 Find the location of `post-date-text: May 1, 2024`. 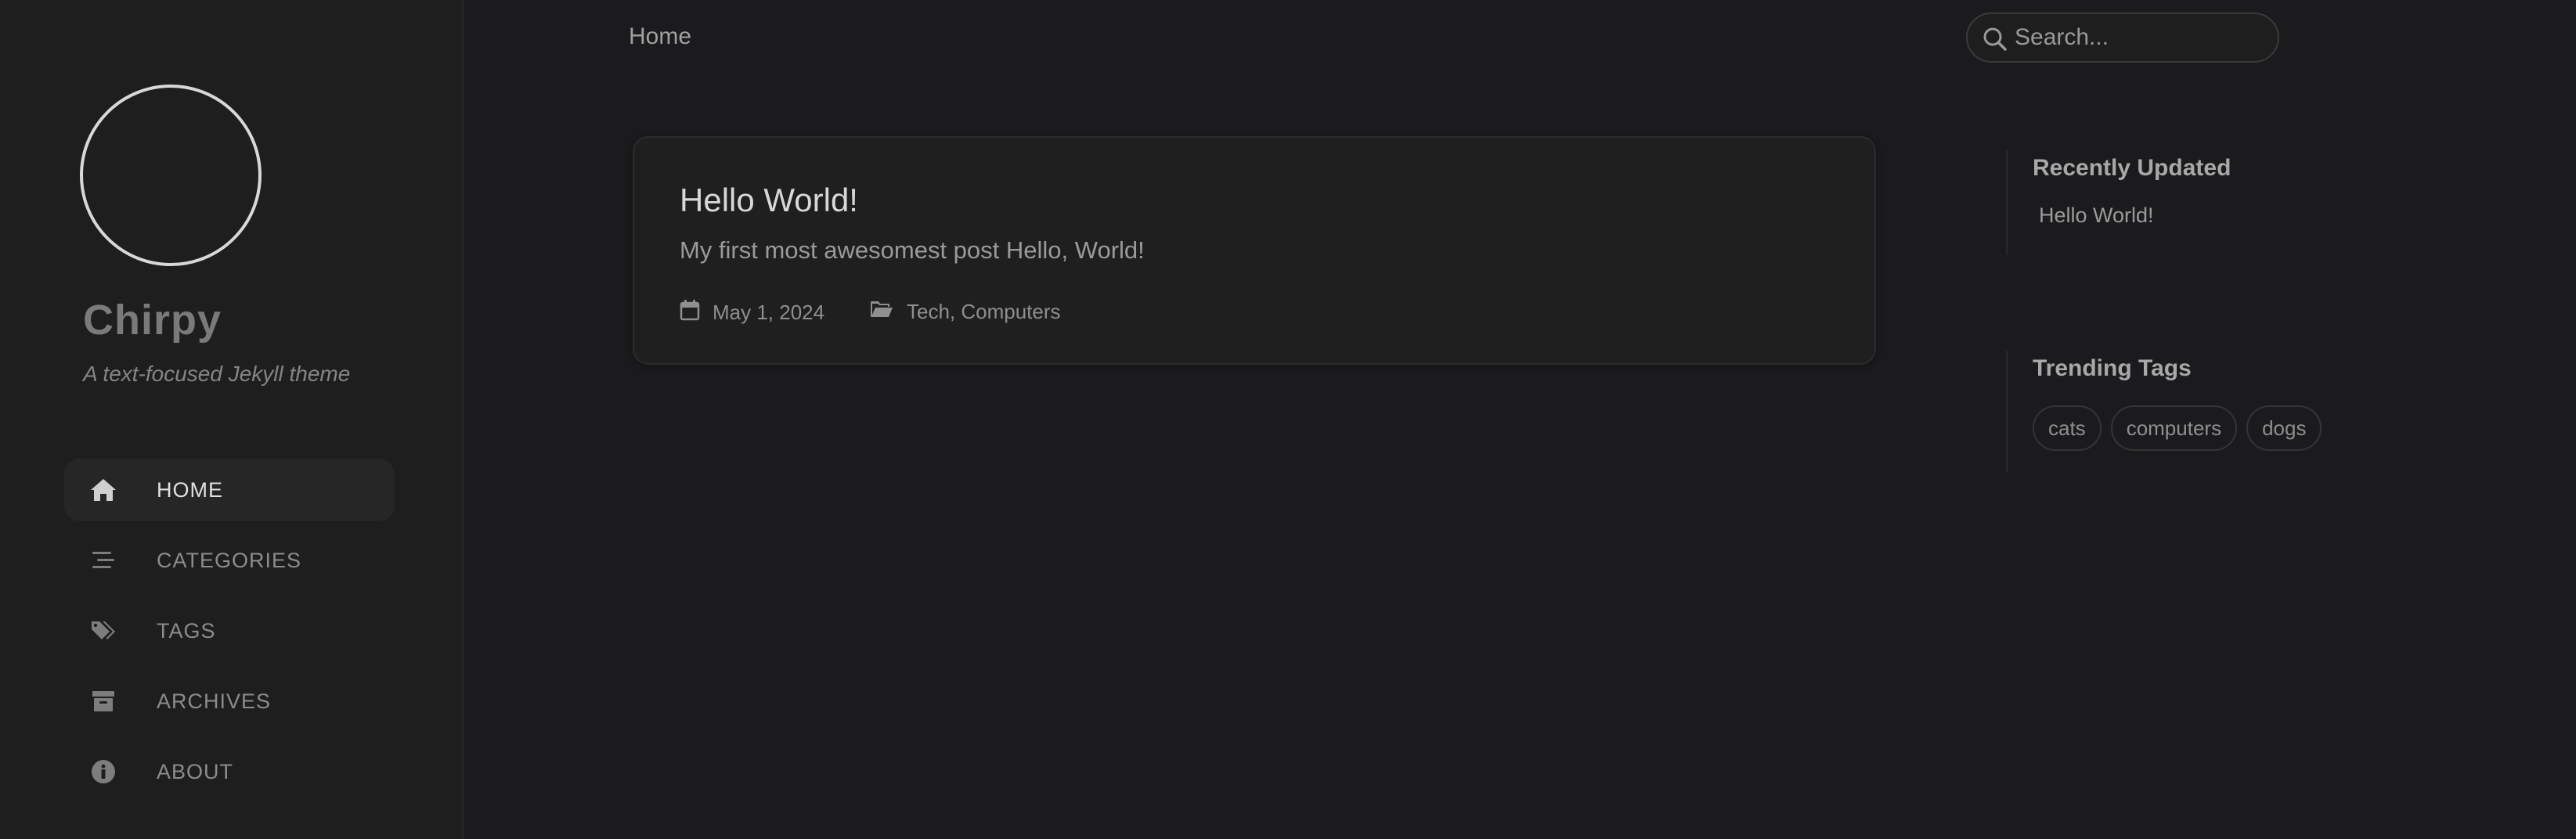

post-date-text: May 1, 2024 is located at coordinates (769, 312).